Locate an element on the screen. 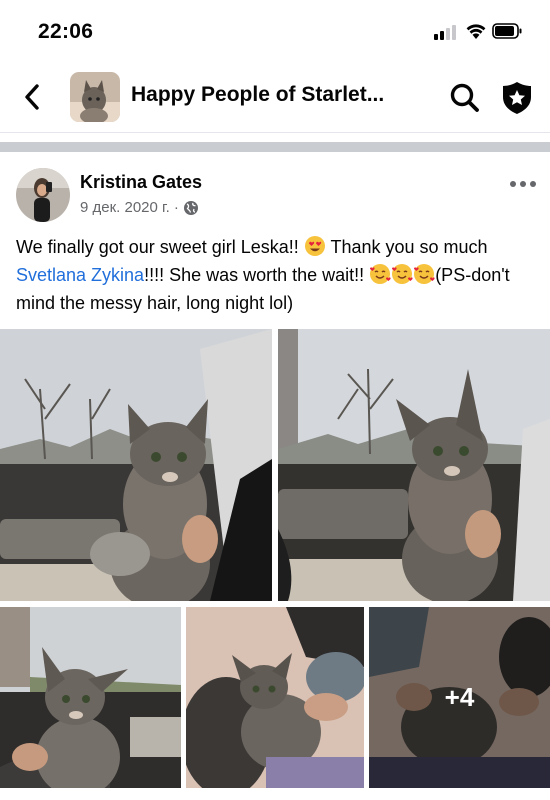  back-icon is located at coordinates (32, 97).